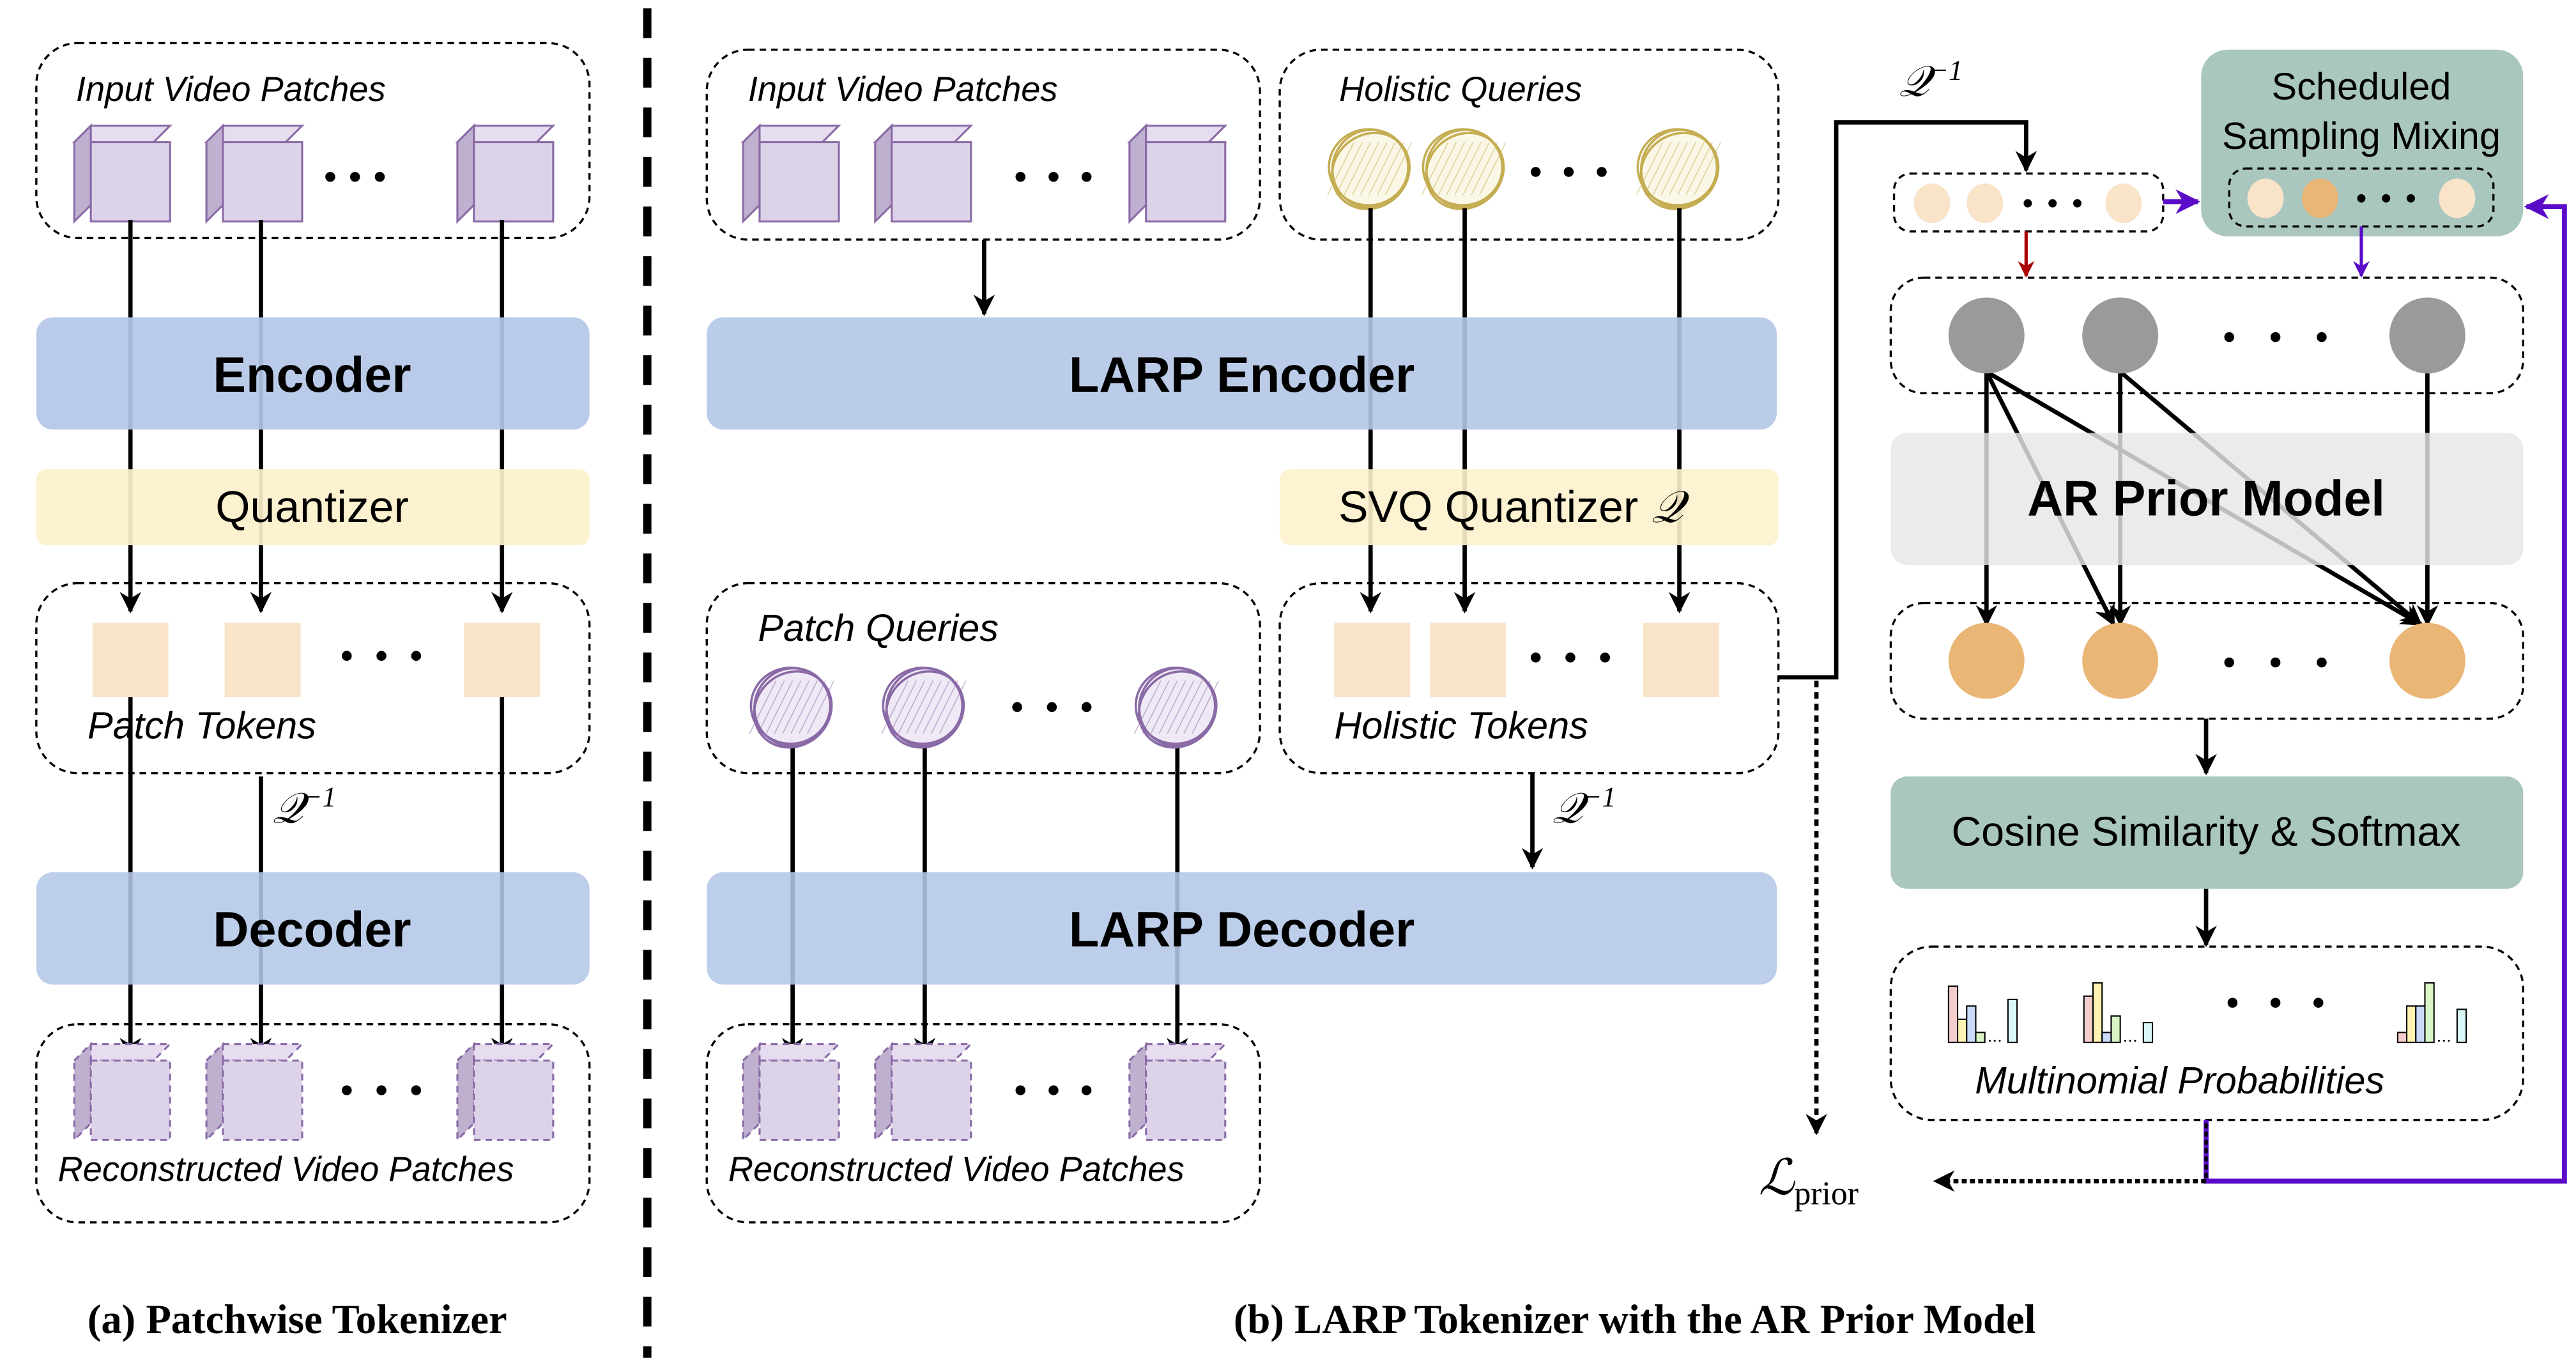 This screenshot has width=2576, height=1358. I want to click on patch-queries-label: Patch Queries, so click(878, 627).